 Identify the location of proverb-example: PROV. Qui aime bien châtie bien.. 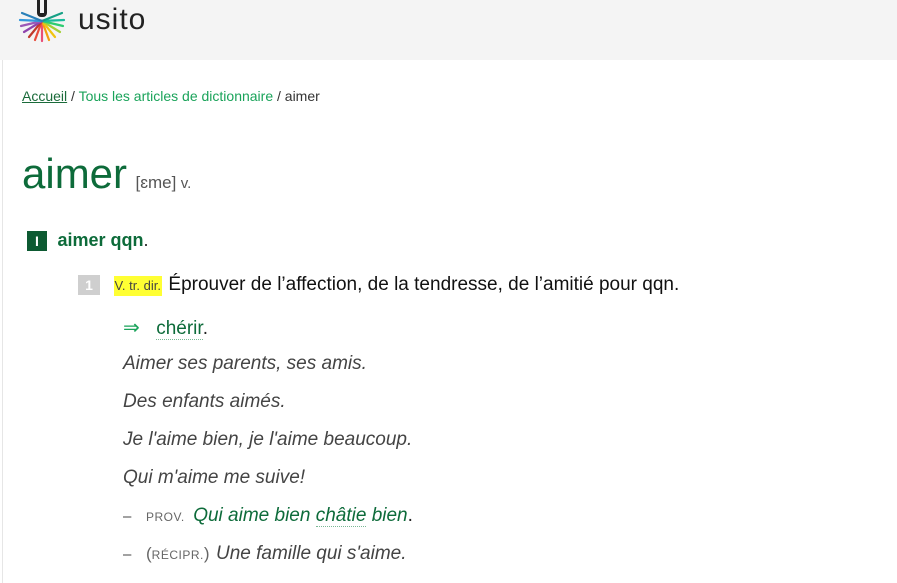
(279, 516).